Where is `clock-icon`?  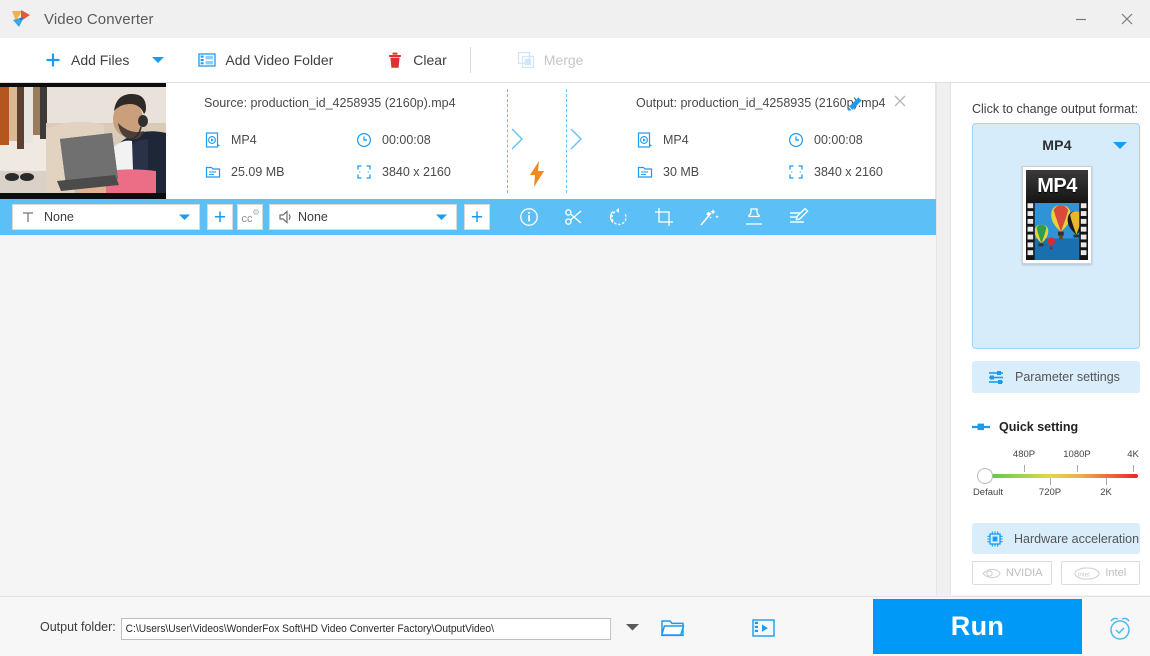
clock-icon is located at coordinates (364, 140).